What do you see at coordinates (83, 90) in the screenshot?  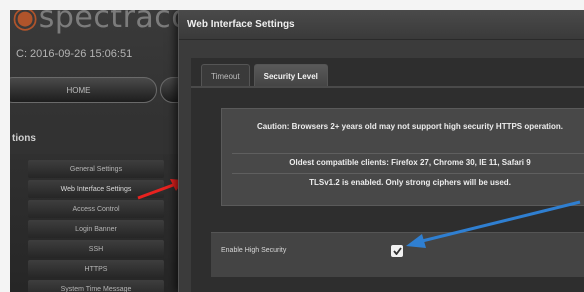 I see `home-button: HOME` at bounding box center [83, 90].